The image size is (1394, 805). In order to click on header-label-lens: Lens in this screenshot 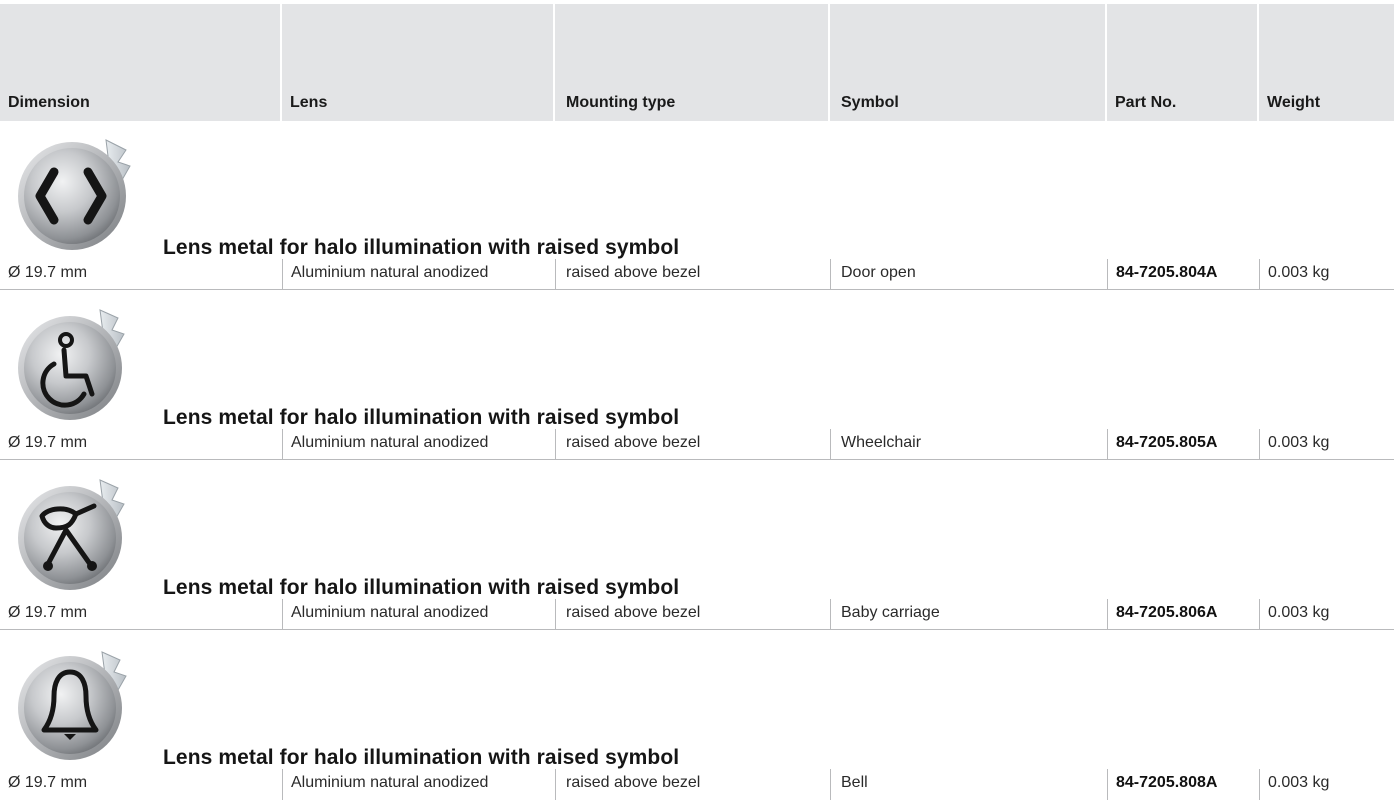, I will do `click(309, 102)`.